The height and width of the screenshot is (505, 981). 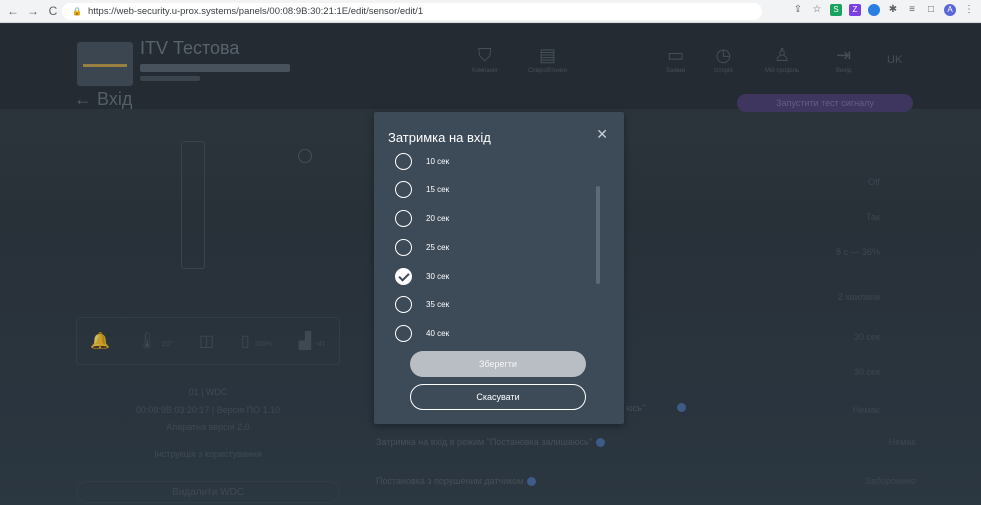 I want to click on option-10-sec: 10 сек, so click(x=422, y=161).